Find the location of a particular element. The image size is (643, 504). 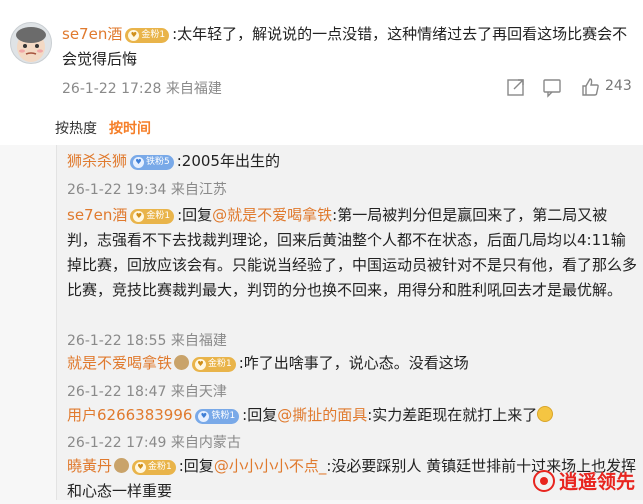

reply-meta: 26-1-22 17:49 来自内蒙古 is located at coordinates (154, 443).